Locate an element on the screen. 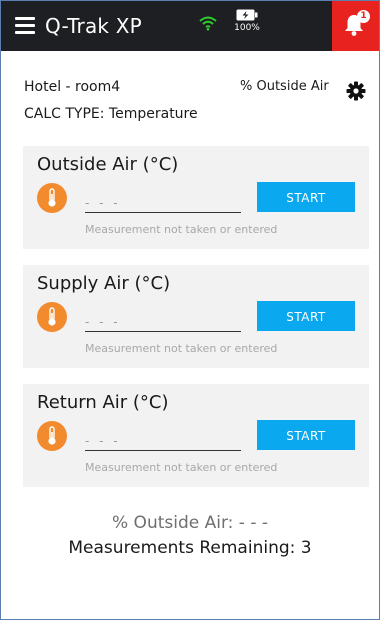 The height and width of the screenshot is (620, 380). outside-air-value: - - - is located at coordinates (163, 203).